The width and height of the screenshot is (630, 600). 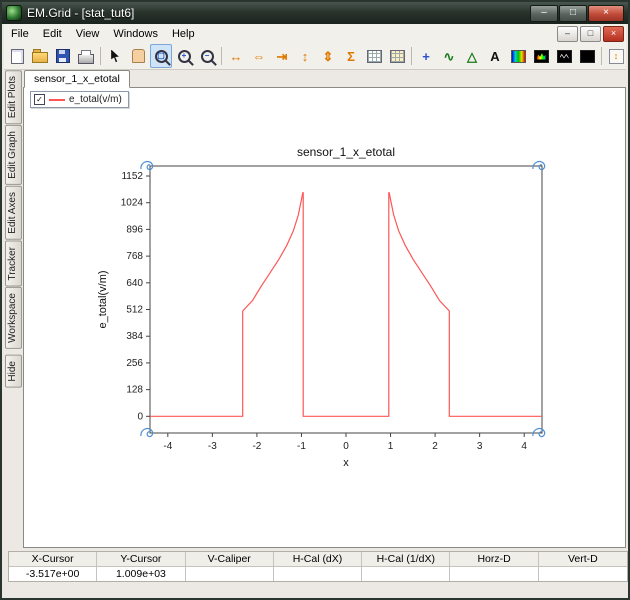 I want to click on slope-marker-icon: △, so click(x=472, y=56).